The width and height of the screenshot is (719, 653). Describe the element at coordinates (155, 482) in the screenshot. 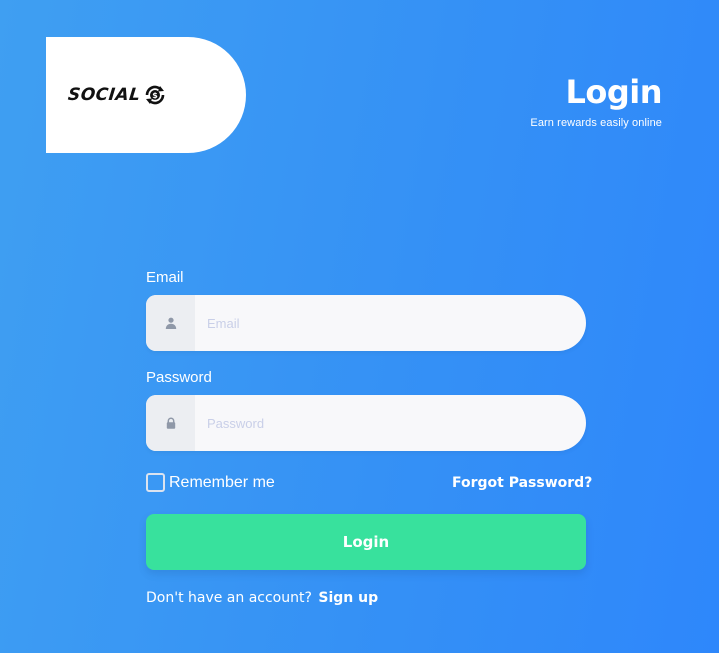

I see `remember-me-checkbox` at that location.